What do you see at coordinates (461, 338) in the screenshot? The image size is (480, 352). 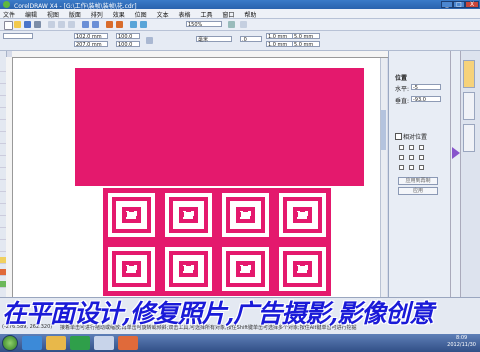 I see `clock-time: 8:09` at bounding box center [461, 338].